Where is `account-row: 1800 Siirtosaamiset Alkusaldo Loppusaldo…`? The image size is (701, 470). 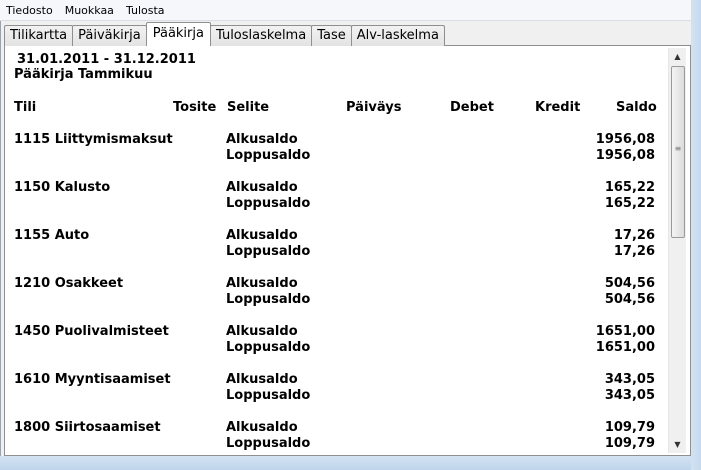
account-row: 1800 Siirtosaamiset Alkusaldo Loppusaldo… is located at coordinates (336, 437).